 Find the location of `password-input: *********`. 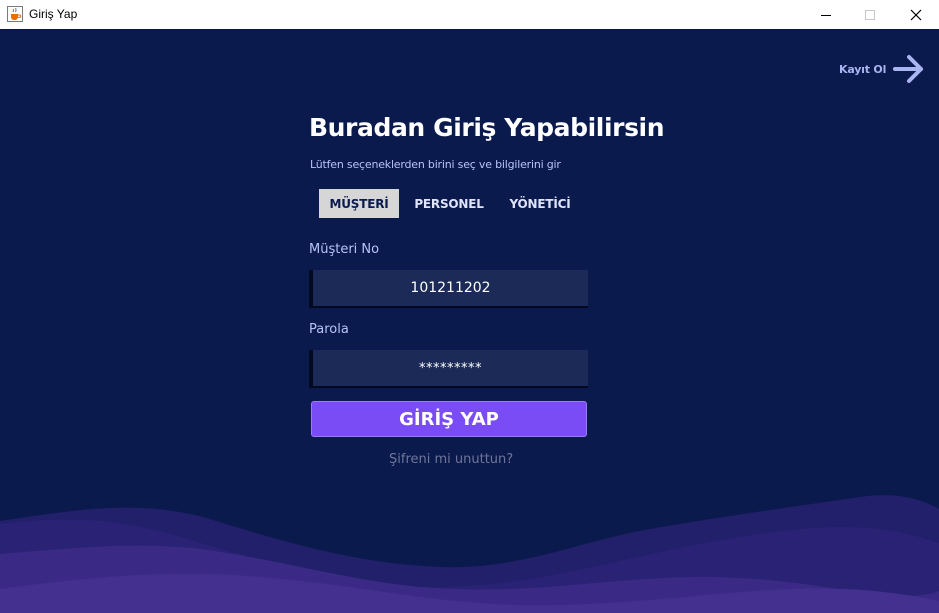

password-input: ********* is located at coordinates (448, 369).